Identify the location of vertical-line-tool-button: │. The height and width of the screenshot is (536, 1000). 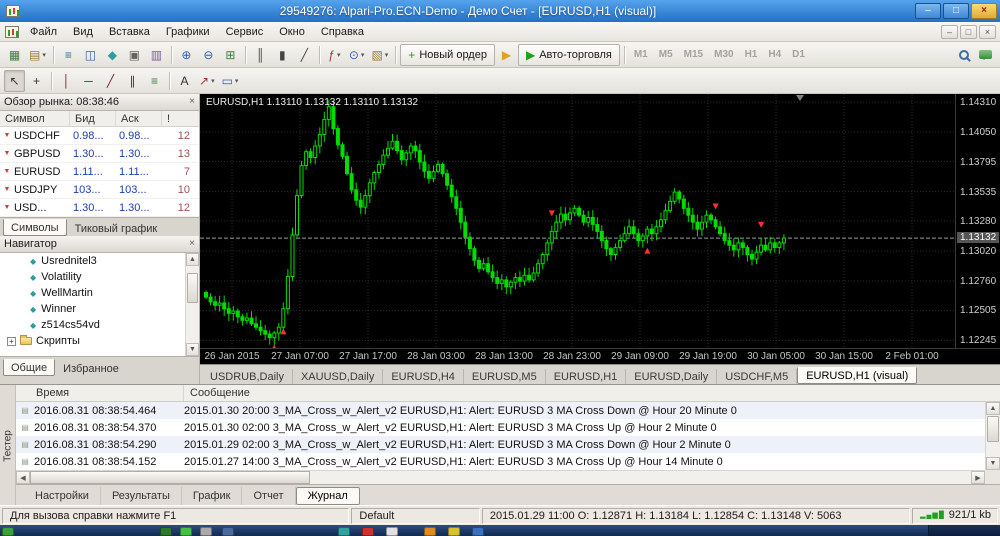
(66, 81).